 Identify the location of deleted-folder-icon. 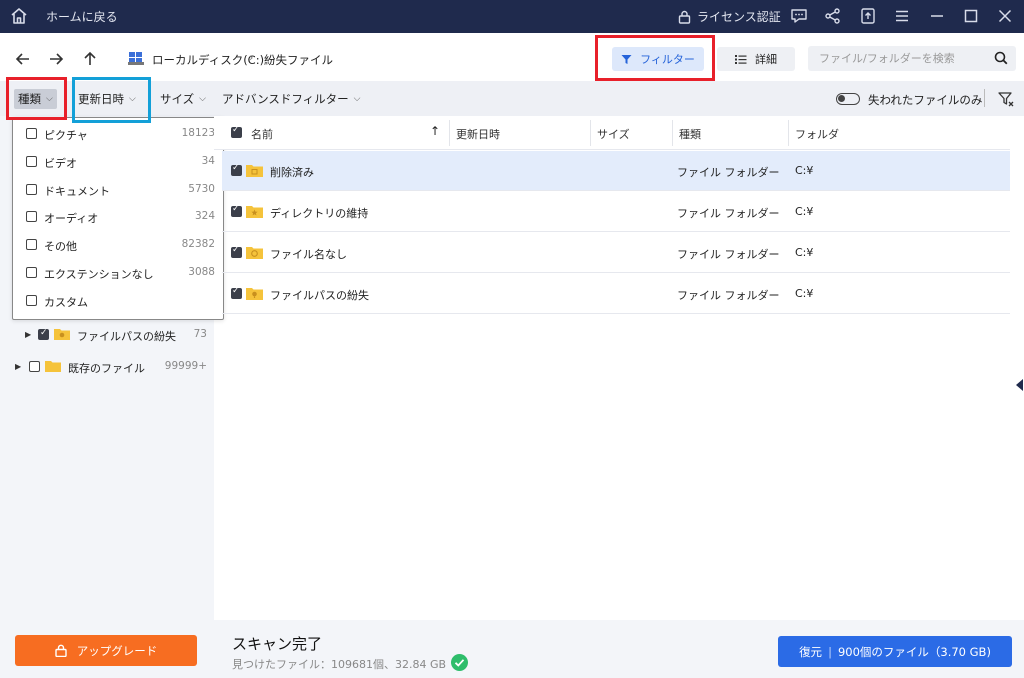
(254, 171).